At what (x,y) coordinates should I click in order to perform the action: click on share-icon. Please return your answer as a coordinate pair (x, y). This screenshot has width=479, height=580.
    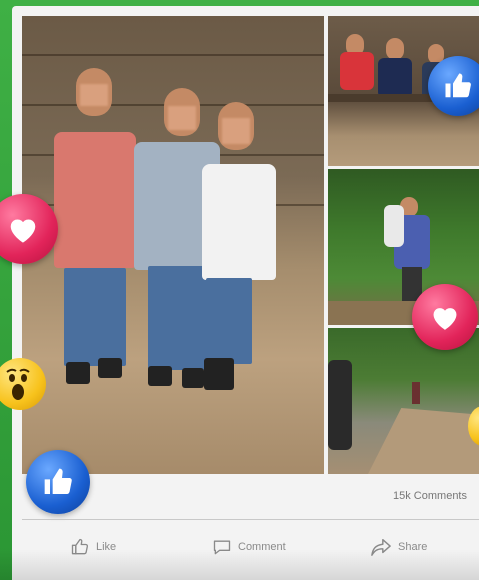
    Looking at the image, I should click on (381, 547).